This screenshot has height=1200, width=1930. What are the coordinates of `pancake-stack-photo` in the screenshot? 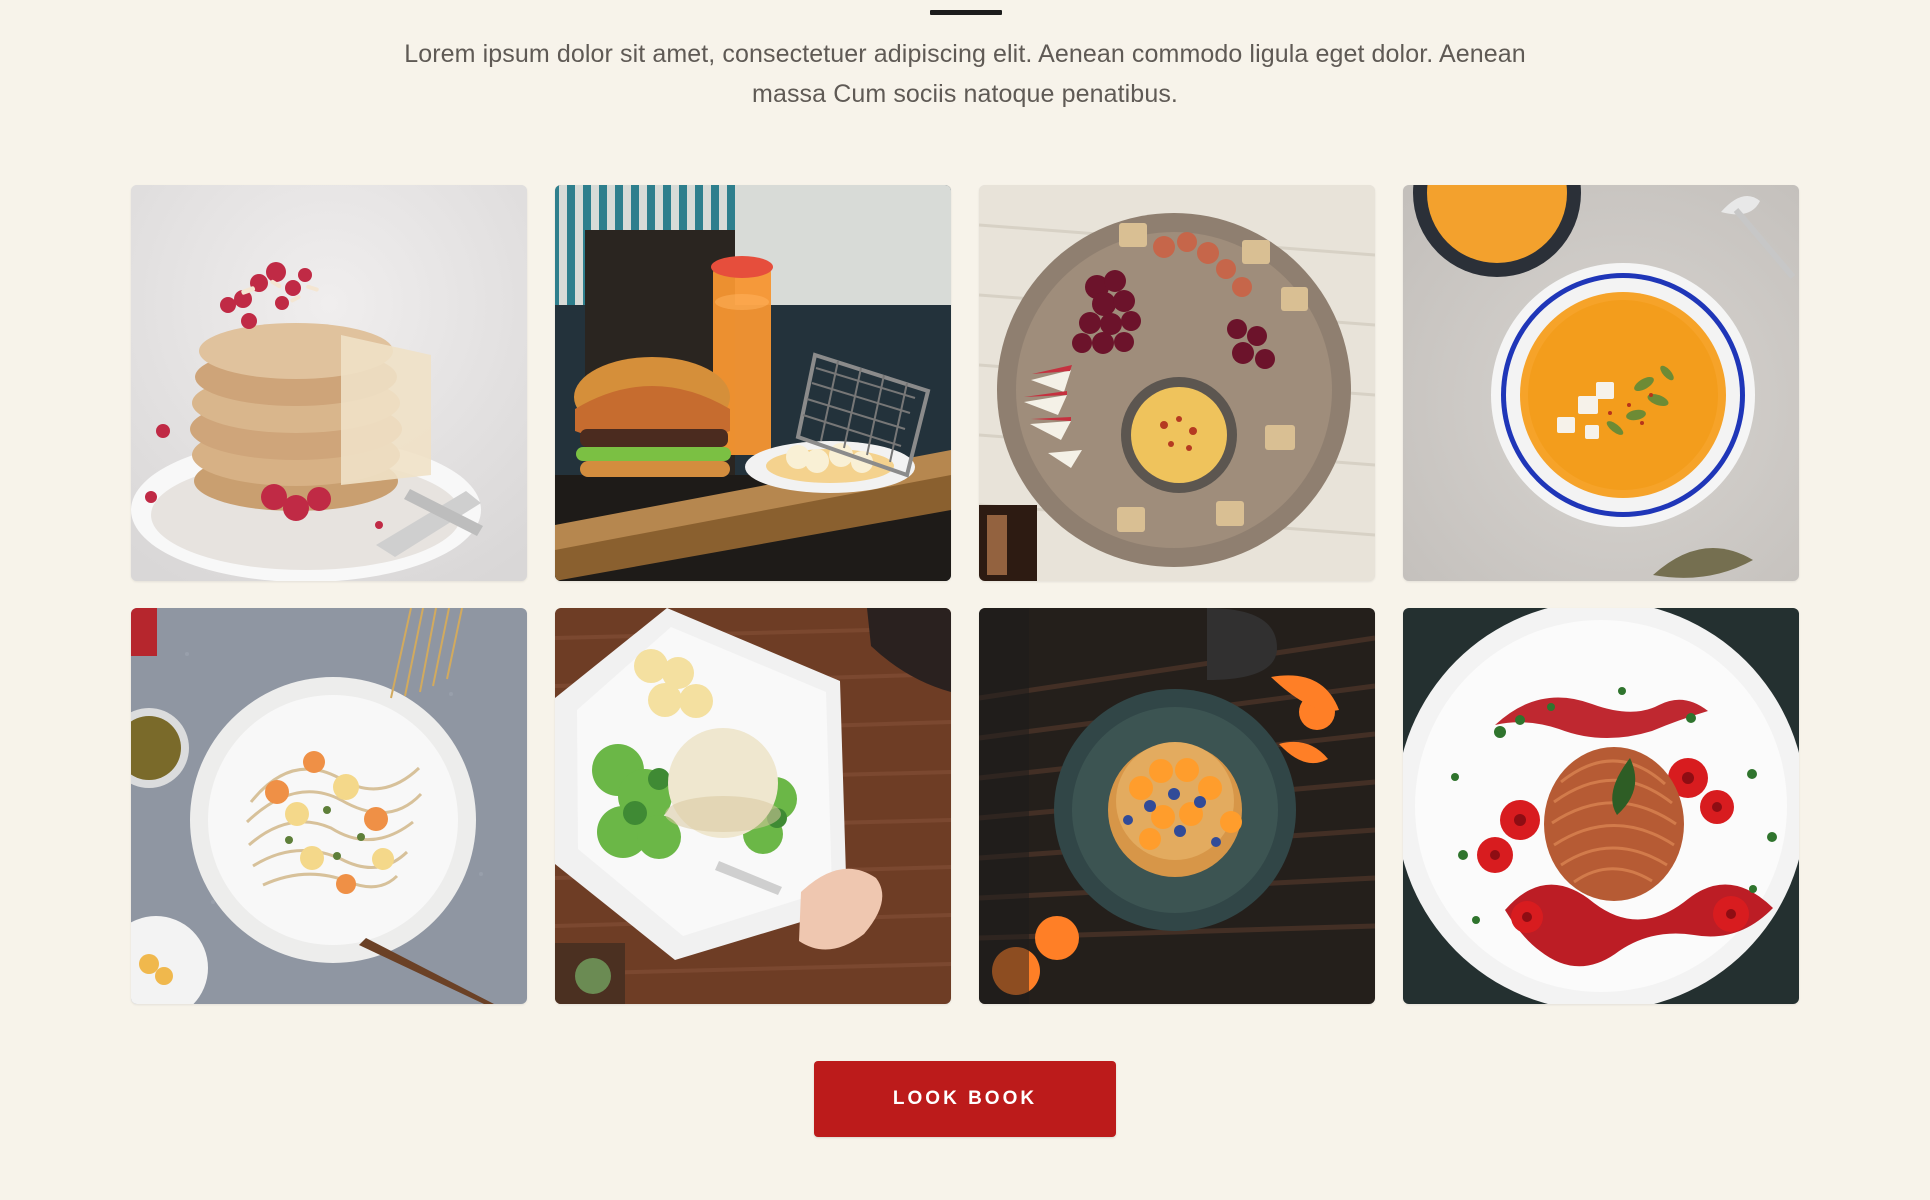 It's located at (329, 383).